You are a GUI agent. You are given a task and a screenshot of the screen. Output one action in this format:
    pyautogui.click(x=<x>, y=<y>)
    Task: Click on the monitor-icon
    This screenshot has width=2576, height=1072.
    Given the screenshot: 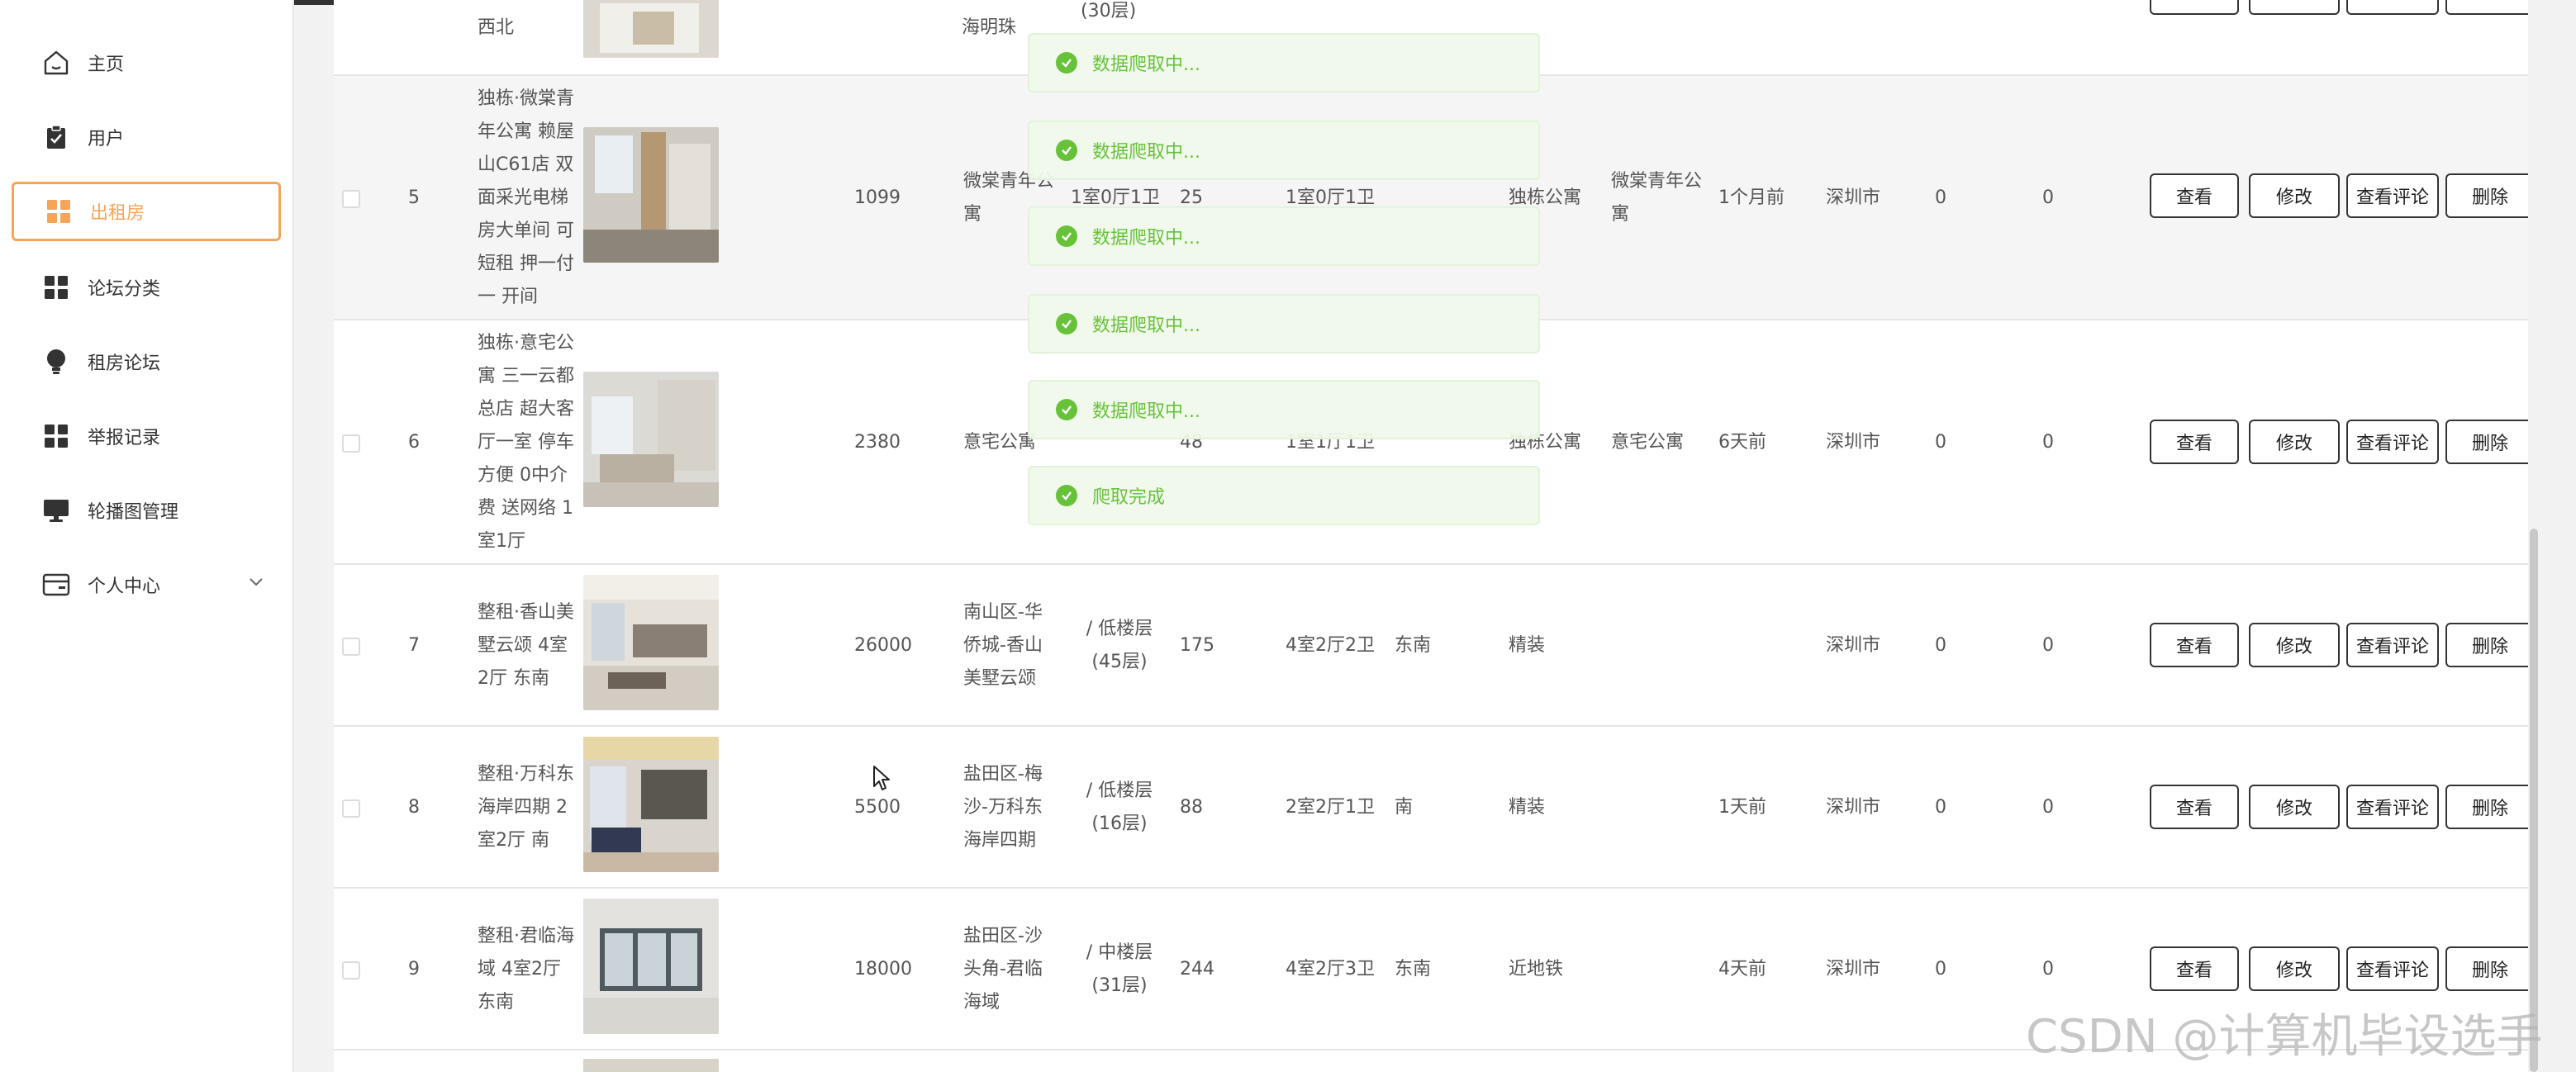 What is the action you would take?
    pyautogui.click(x=56, y=510)
    